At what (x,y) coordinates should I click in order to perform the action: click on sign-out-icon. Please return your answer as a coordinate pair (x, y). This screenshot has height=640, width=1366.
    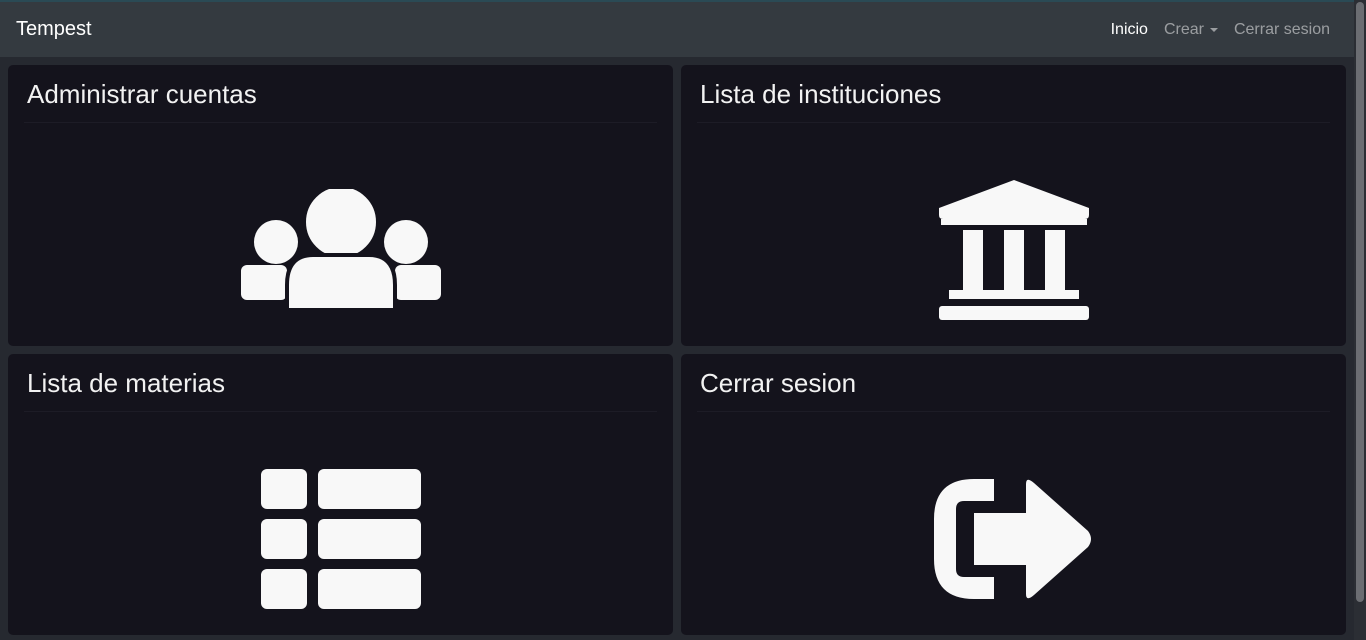
    Looking at the image, I should click on (1012, 539).